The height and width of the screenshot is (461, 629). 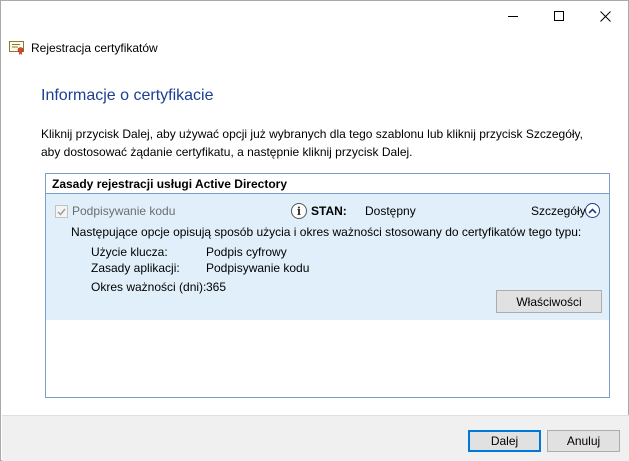 I want to click on minimize-button, so click(x=513, y=16).